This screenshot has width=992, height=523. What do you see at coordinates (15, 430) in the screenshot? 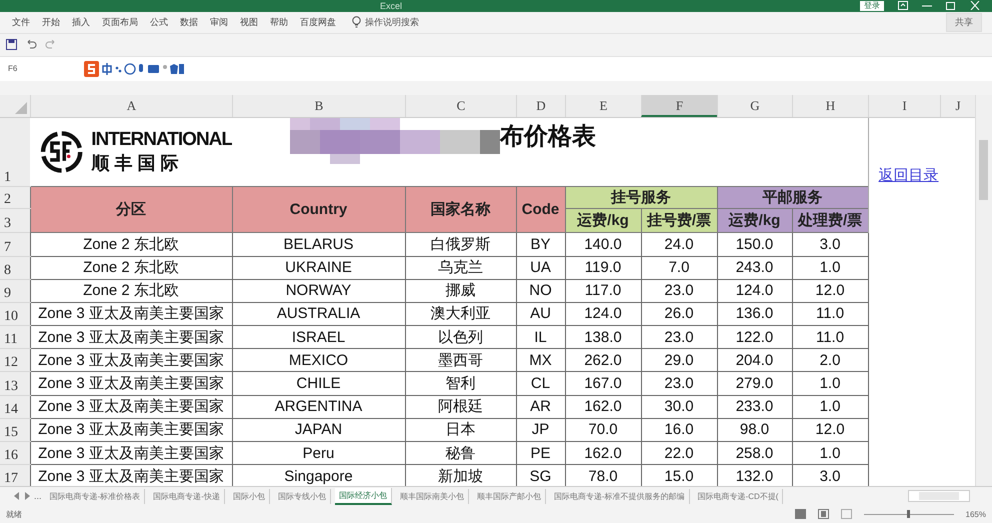
I see `row-number: 15` at bounding box center [15, 430].